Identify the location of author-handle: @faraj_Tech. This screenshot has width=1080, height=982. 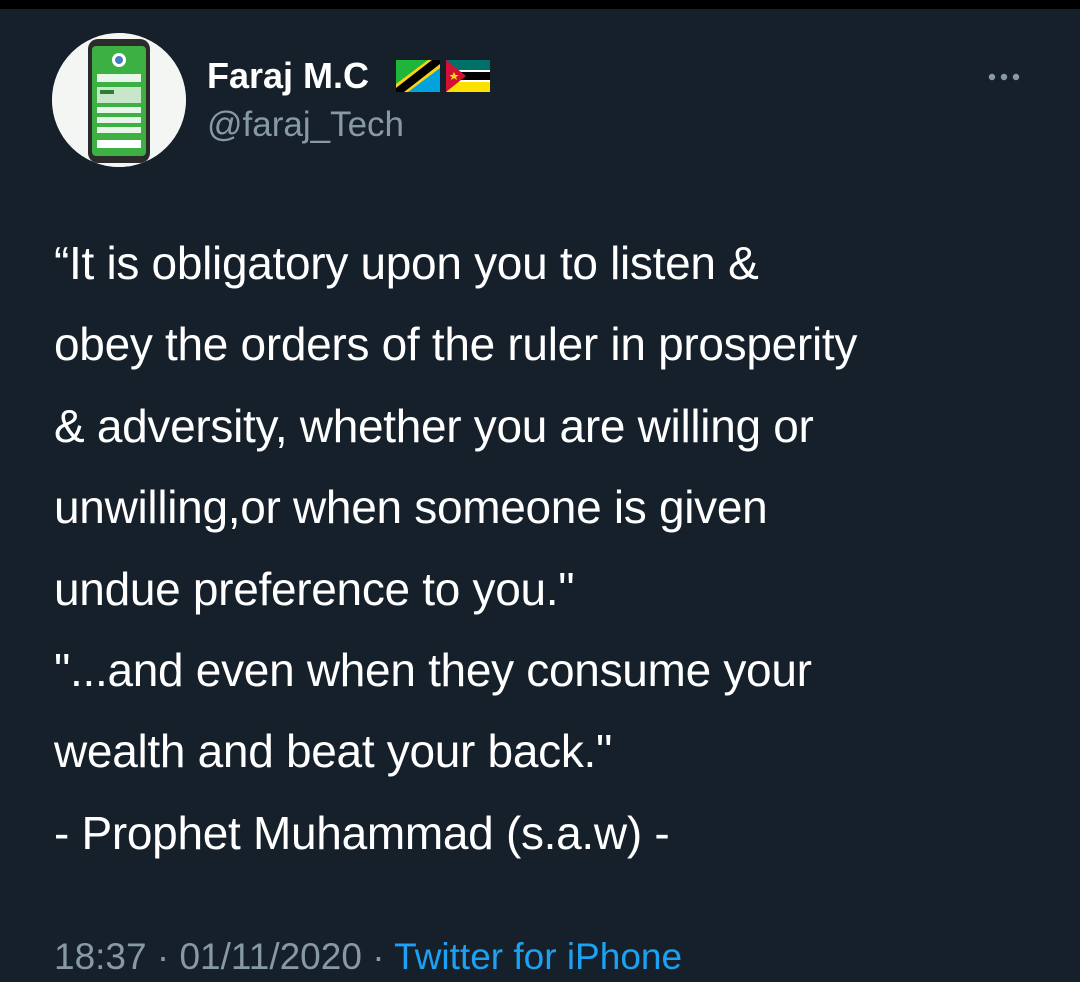
(305, 125).